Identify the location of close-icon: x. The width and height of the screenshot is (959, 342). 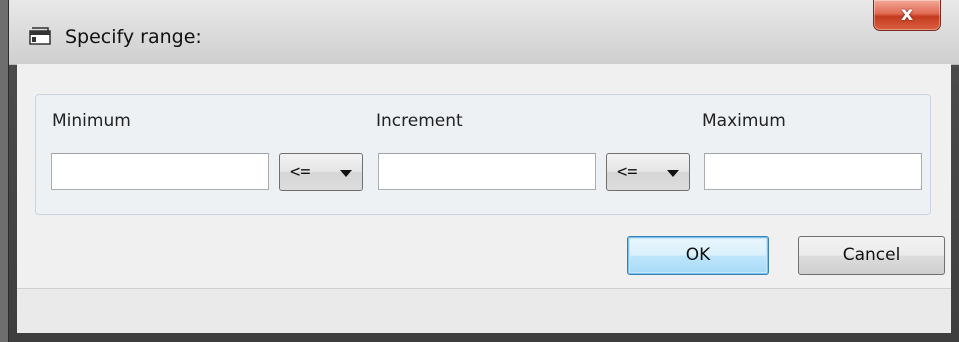
(907, 14).